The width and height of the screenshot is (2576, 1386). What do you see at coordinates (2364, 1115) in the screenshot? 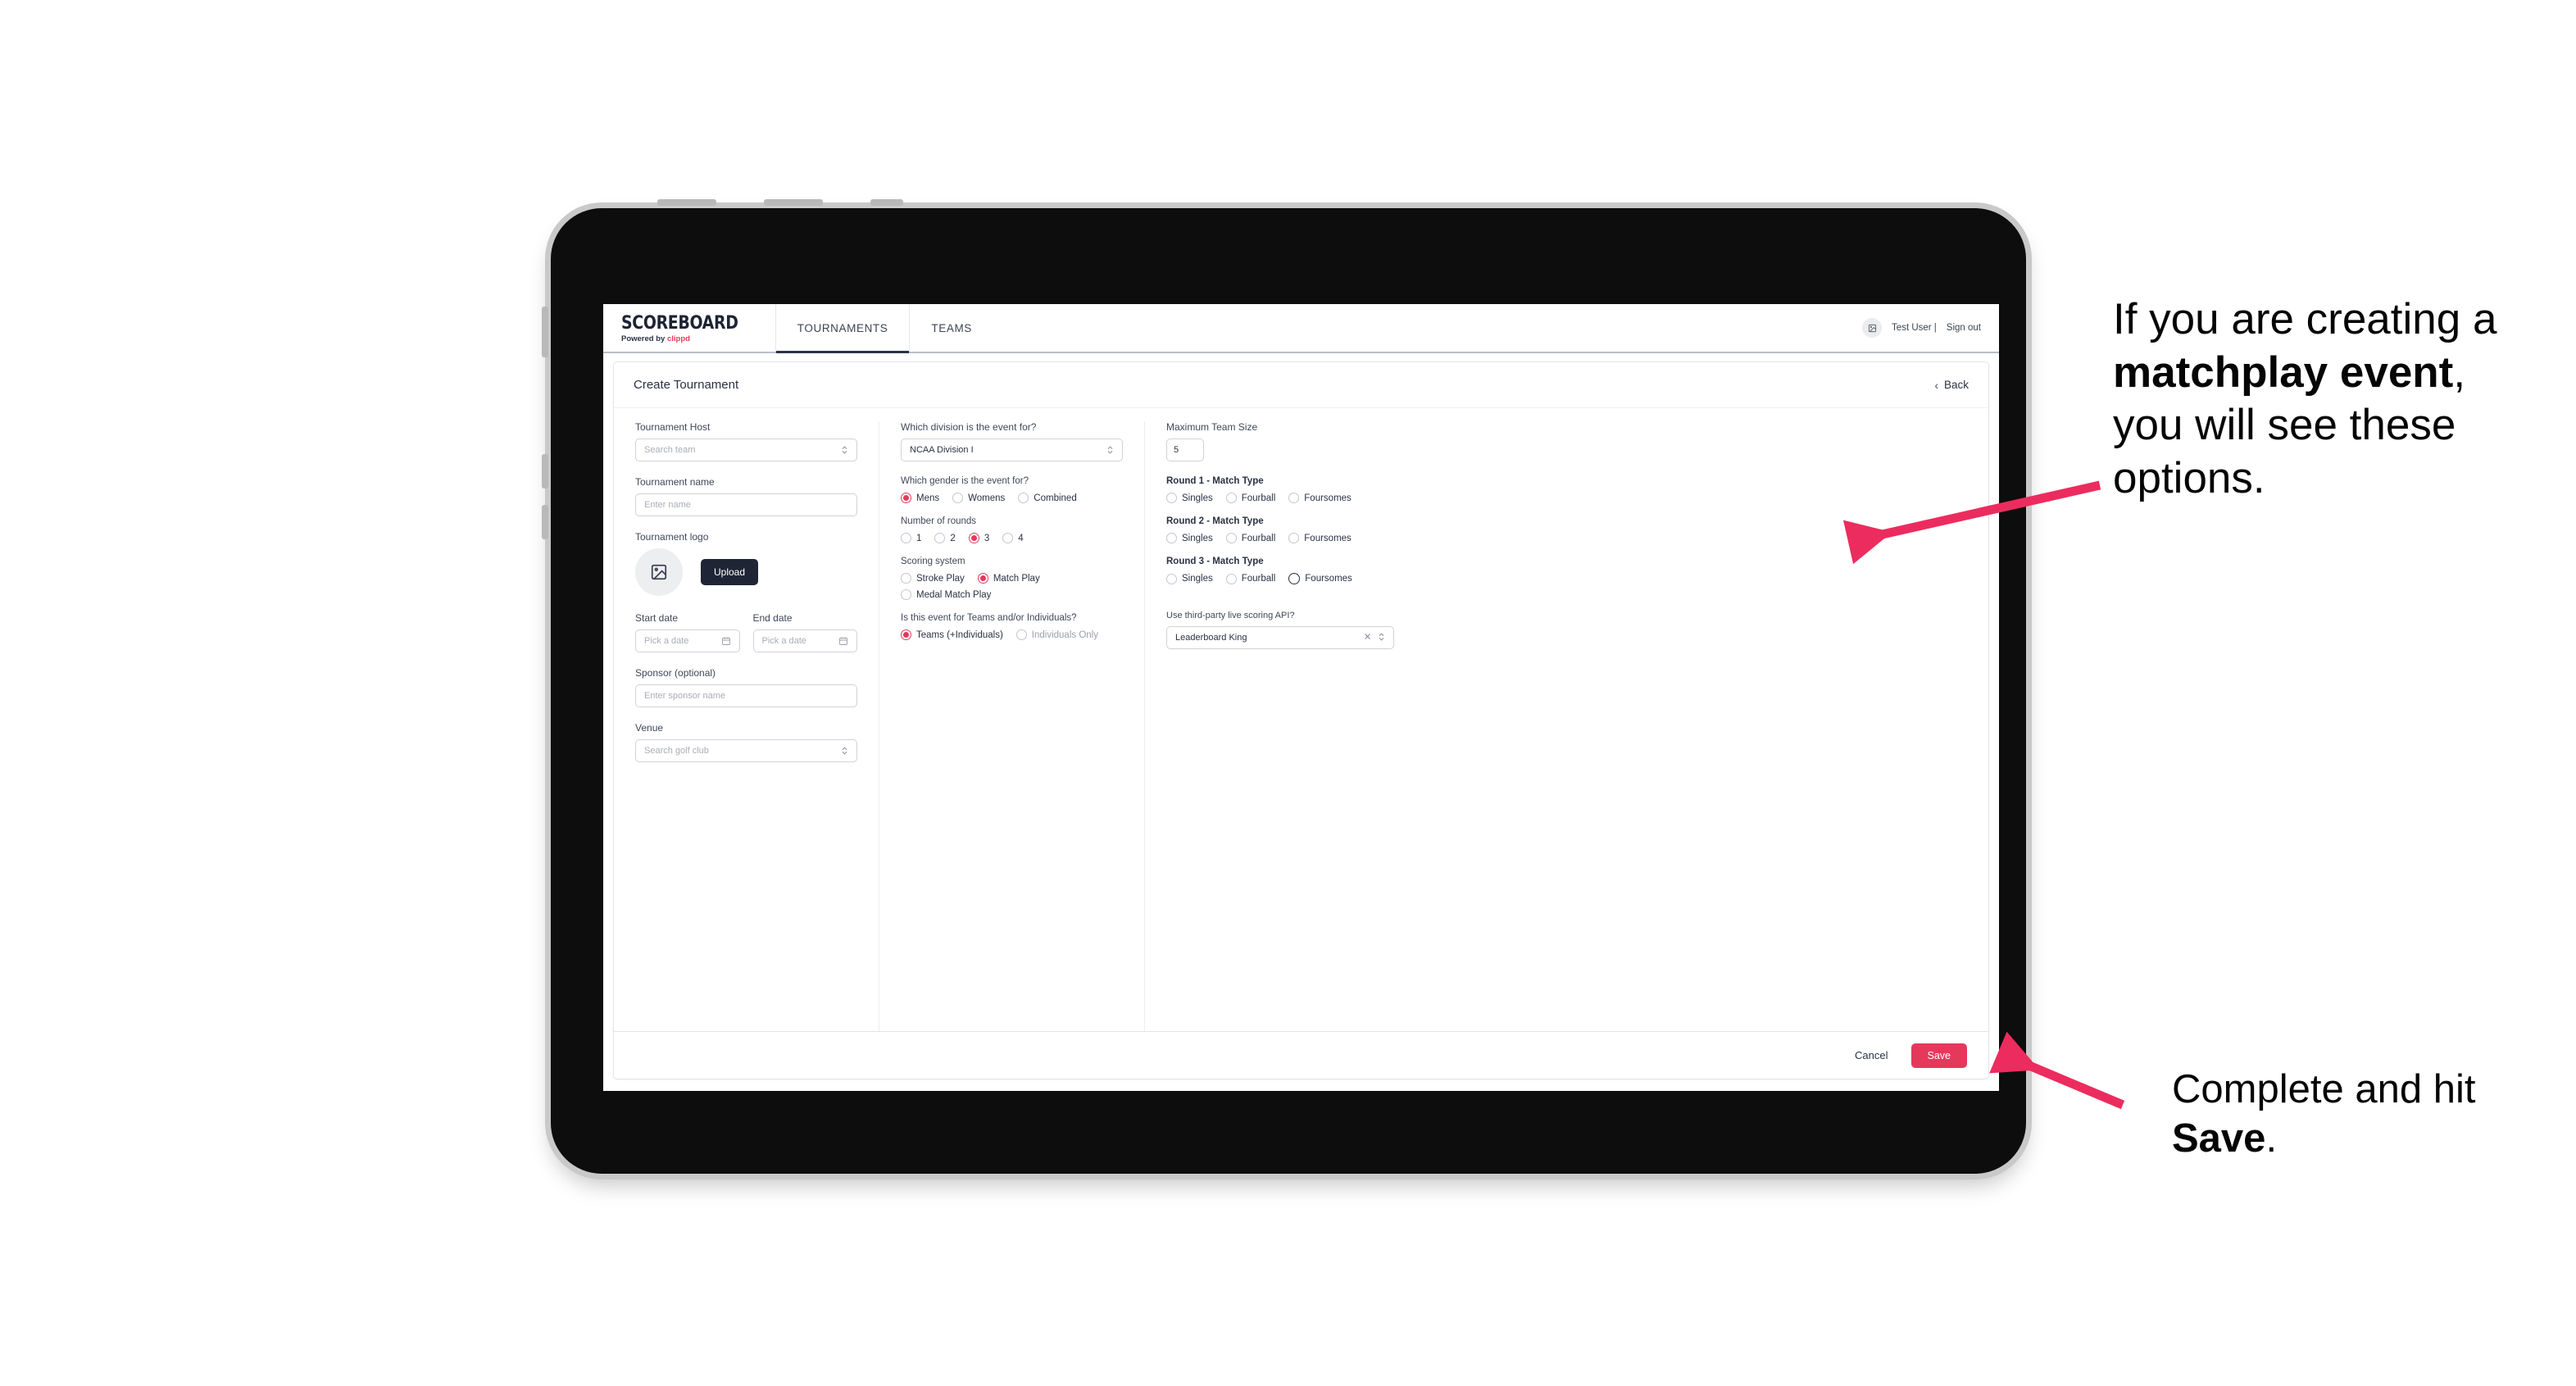
I see `annotation-text-bottom: Complete and hit Save.` at bounding box center [2364, 1115].